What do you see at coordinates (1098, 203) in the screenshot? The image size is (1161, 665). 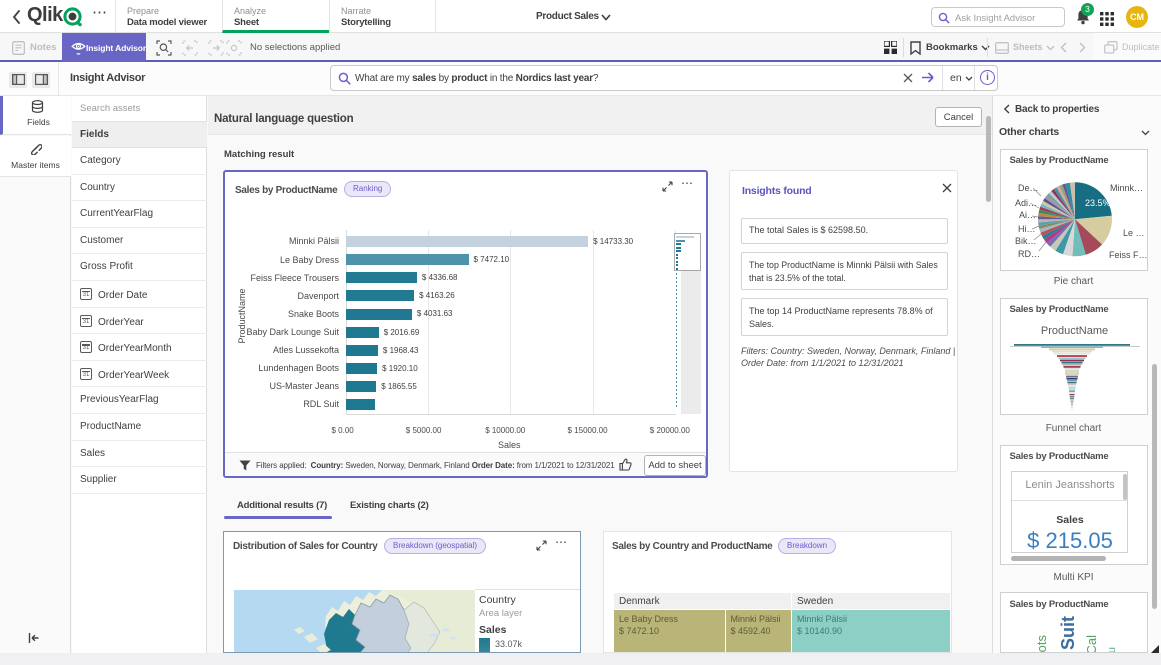 I see `svg-text: 23.5%` at bounding box center [1098, 203].